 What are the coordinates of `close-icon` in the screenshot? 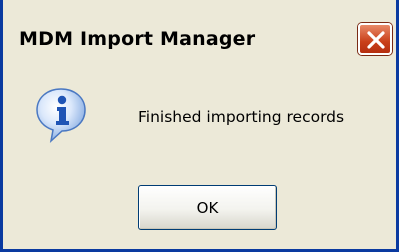 It's located at (376, 40).